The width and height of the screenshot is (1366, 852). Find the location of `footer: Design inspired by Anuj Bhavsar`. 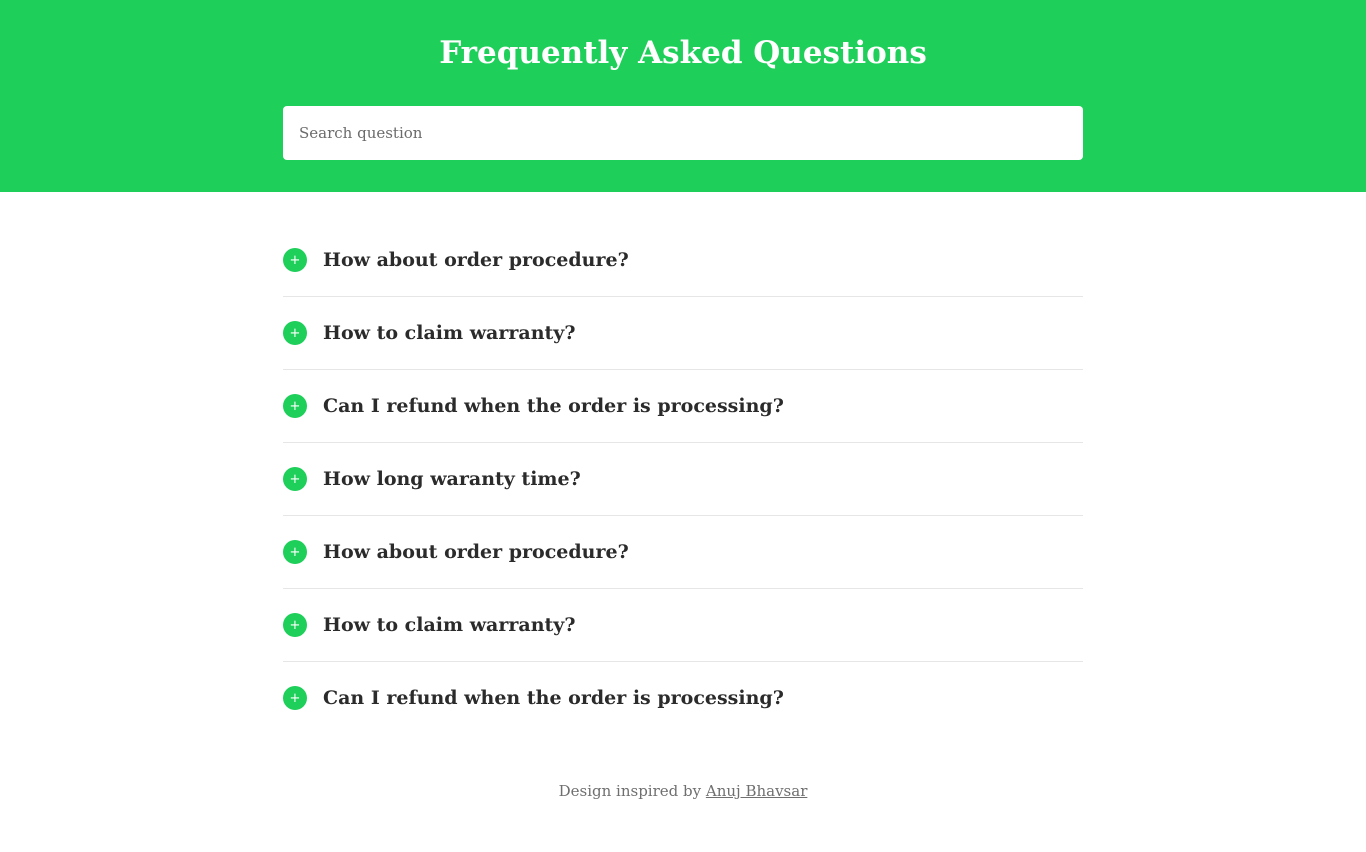

footer: Design inspired by Anuj Bhavsar is located at coordinates (683, 791).